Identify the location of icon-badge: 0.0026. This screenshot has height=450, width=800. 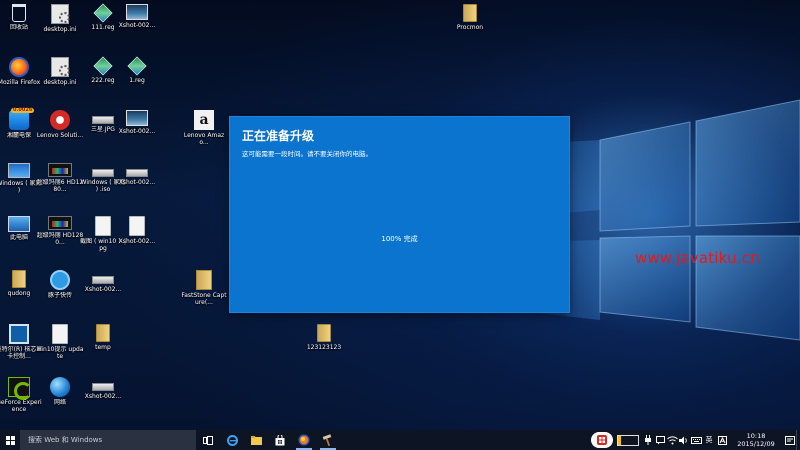
(23, 110).